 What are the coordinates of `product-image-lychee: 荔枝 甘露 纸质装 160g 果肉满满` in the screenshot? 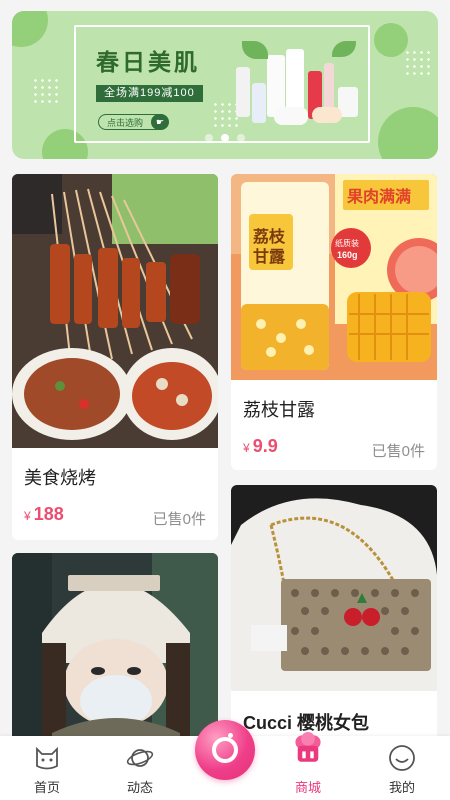 It's located at (334, 277).